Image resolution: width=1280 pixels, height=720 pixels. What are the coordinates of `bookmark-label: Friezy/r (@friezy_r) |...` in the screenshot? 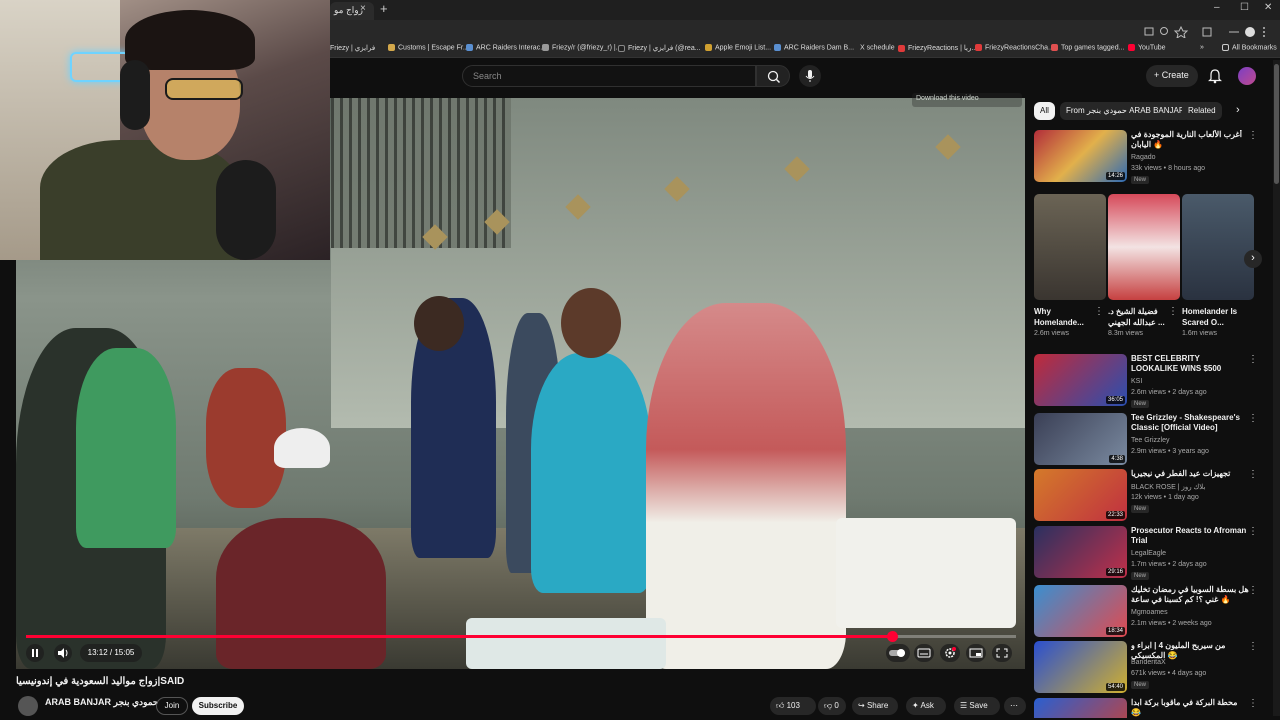 It's located at (587, 48).